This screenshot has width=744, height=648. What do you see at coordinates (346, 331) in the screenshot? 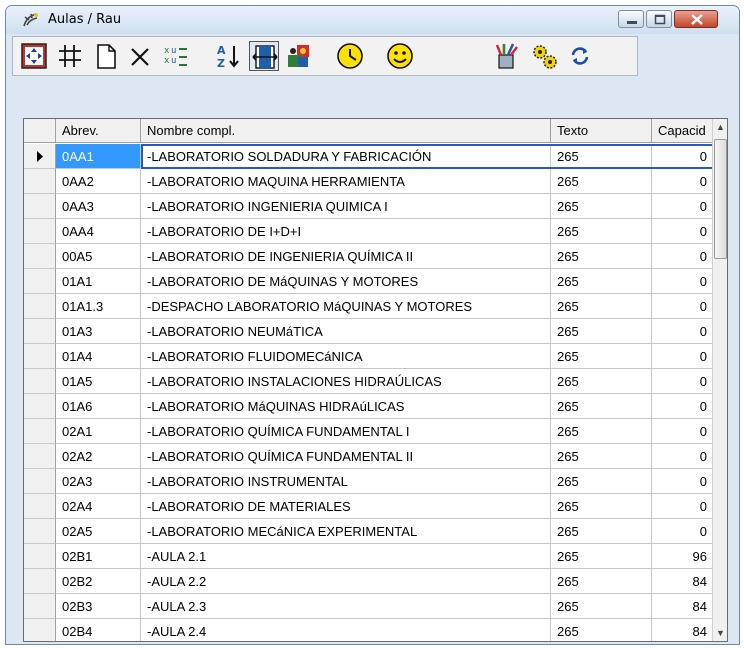
I see `cell-nombre: -LABORATORIO NEUMáTICA` at bounding box center [346, 331].